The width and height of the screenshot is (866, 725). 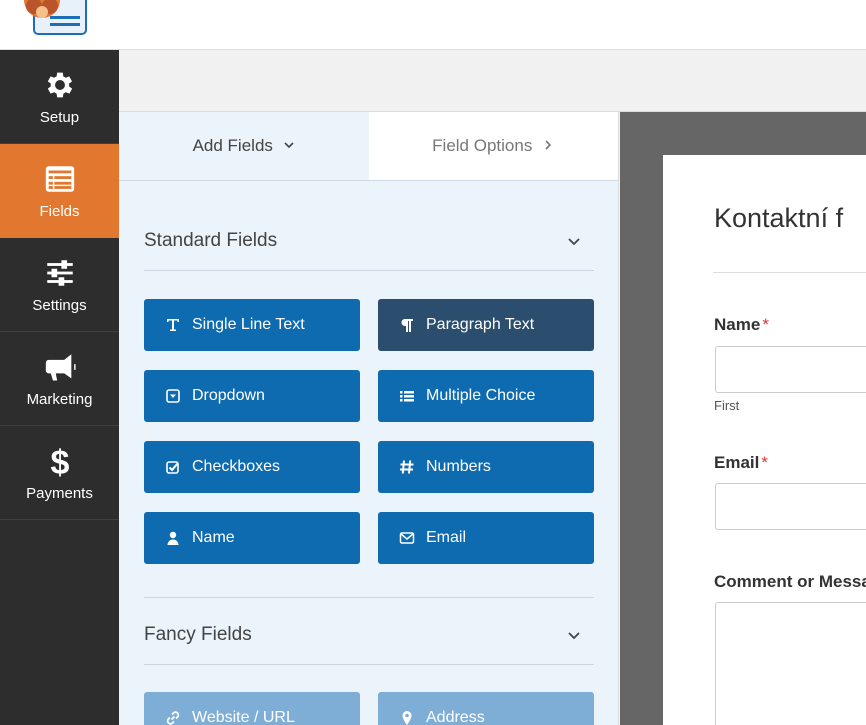 What do you see at coordinates (236, 466) in the screenshot?
I see `button-label: Checkboxes` at bounding box center [236, 466].